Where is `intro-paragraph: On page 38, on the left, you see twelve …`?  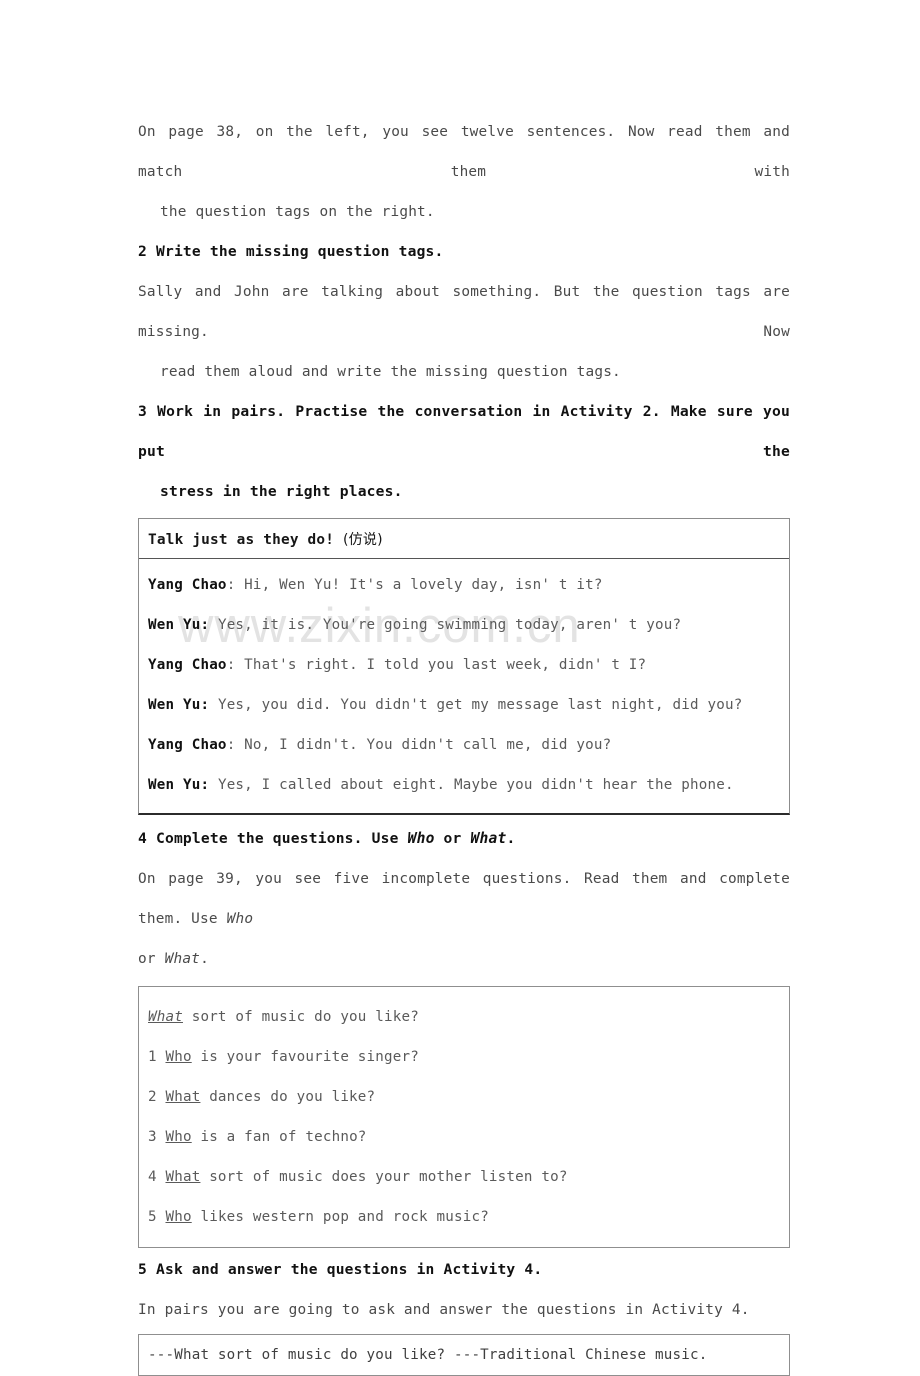 intro-paragraph: On page 38, on the left, you see twelve … is located at coordinates (464, 172).